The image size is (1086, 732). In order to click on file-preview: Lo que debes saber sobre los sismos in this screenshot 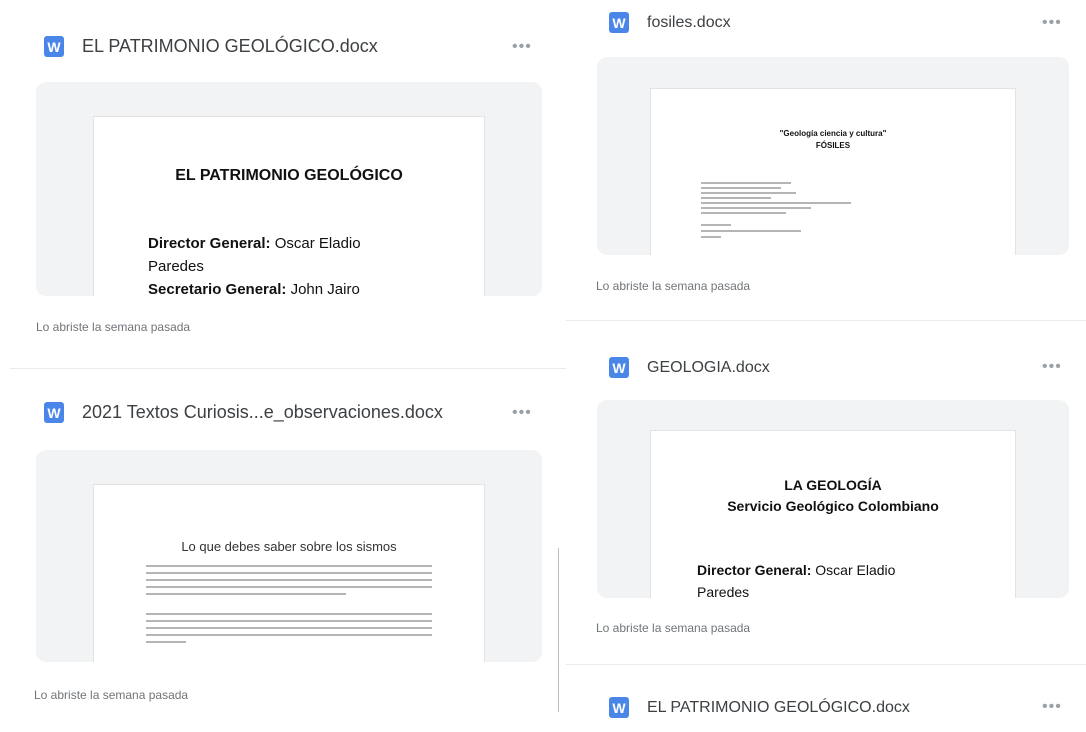, I will do `click(289, 556)`.